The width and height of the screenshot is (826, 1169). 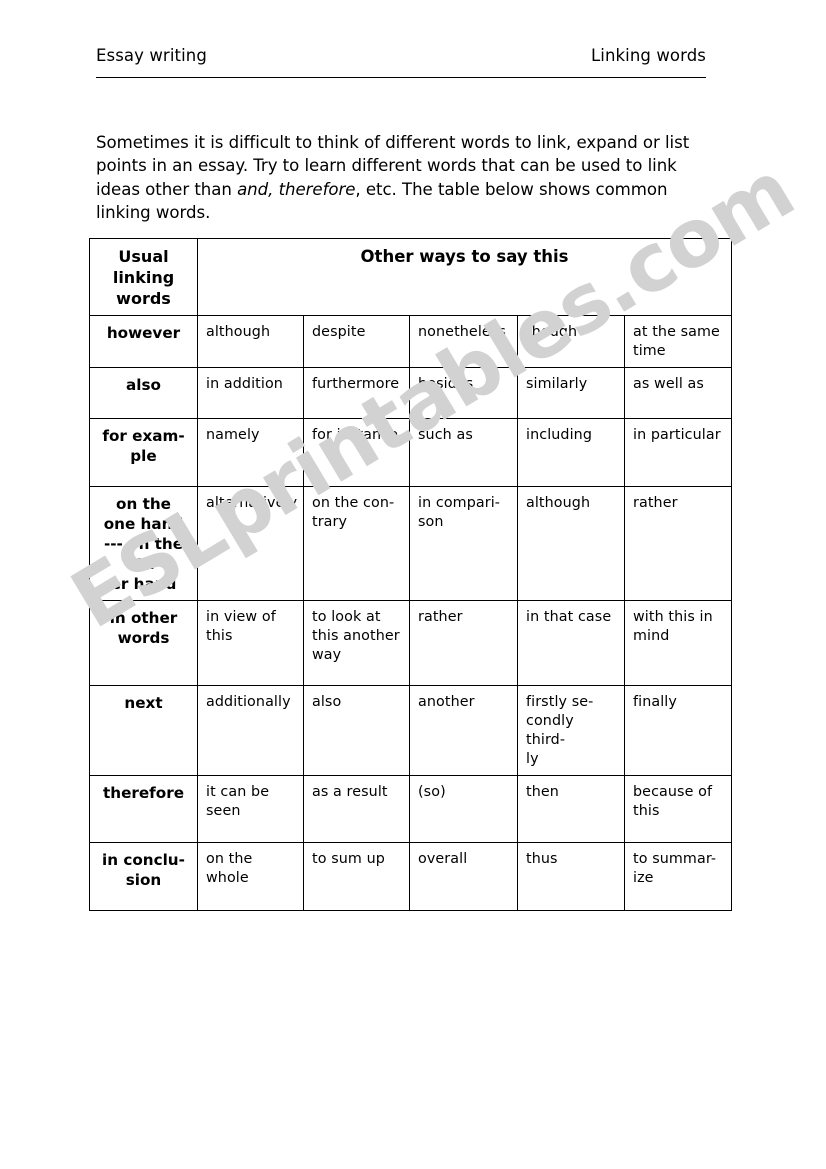 What do you see at coordinates (463, 341) in the screenshot?
I see `row-value-cell: nonetheless` at bounding box center [463, 341].